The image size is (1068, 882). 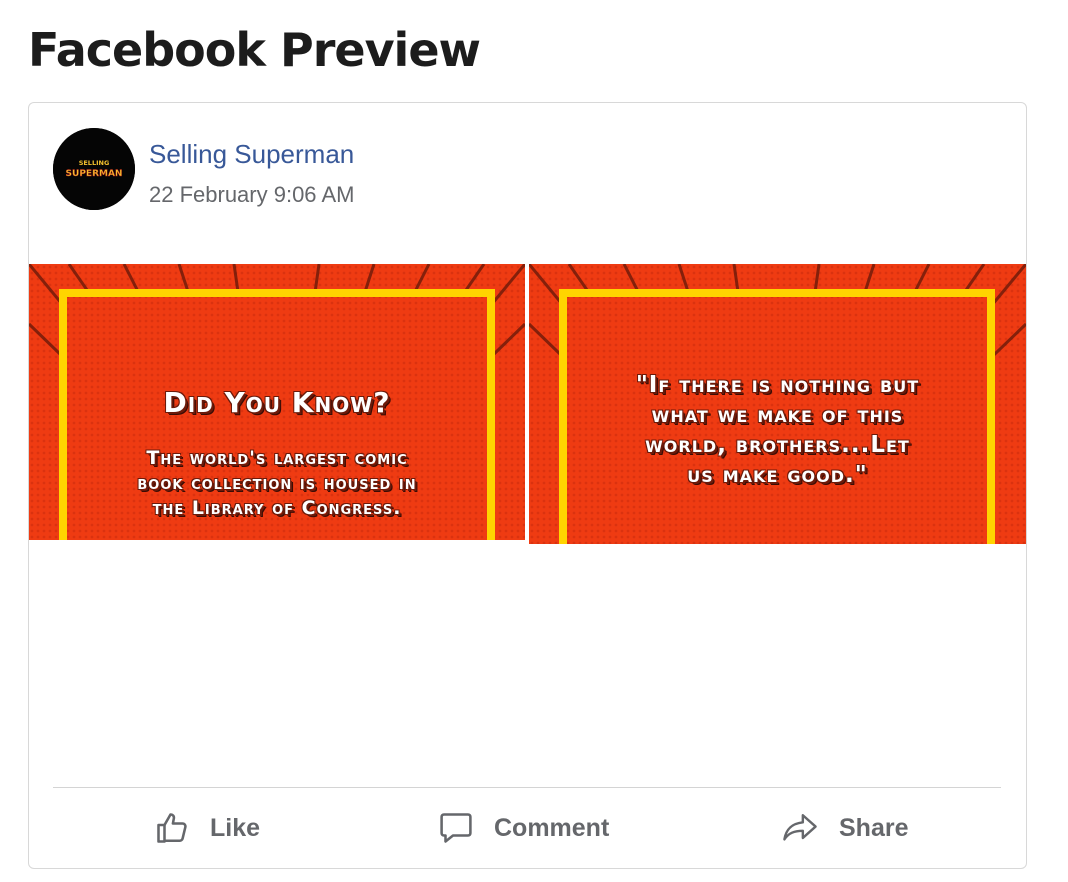 What do you see at coordinates (207, 828) in the screenshot?
I see `like-button: Like` at bounding box center [207, 828].